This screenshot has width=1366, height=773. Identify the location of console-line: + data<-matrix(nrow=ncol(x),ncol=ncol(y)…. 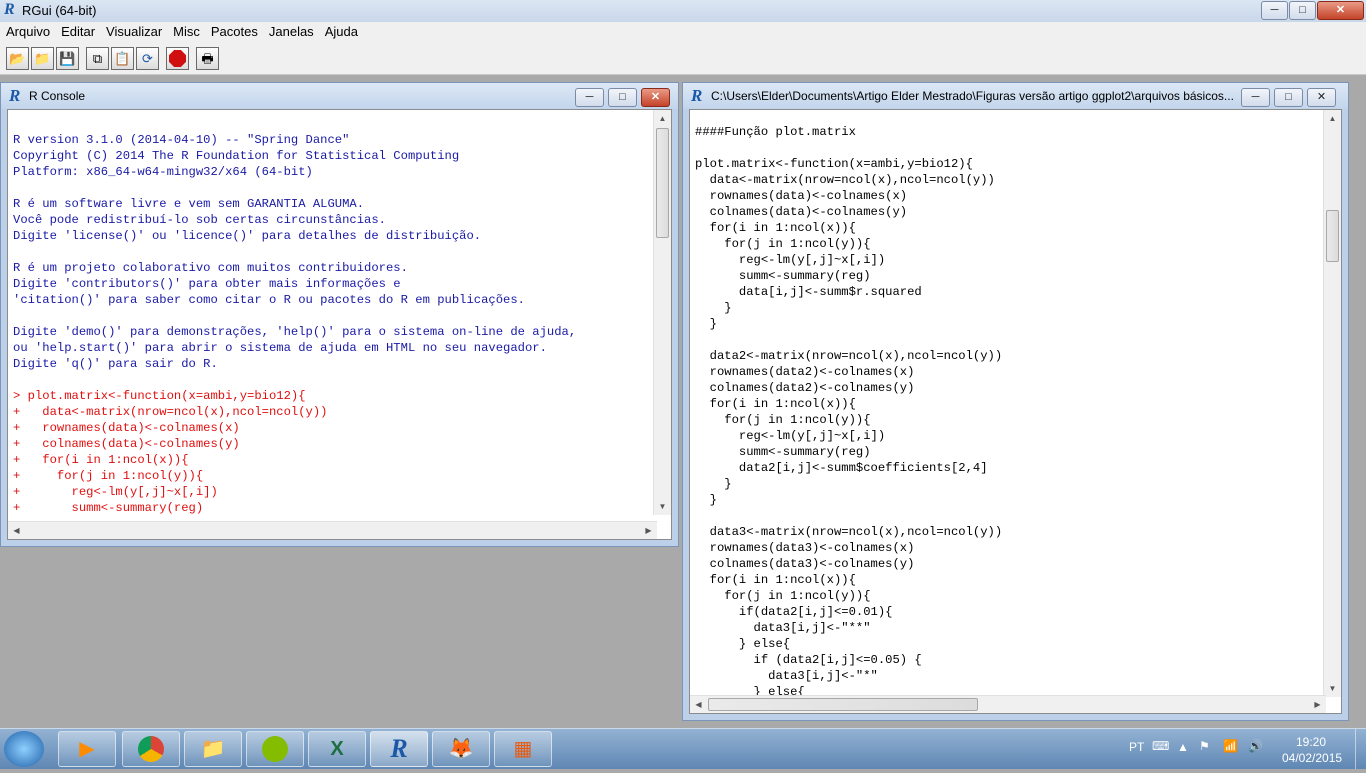
(170, 412).